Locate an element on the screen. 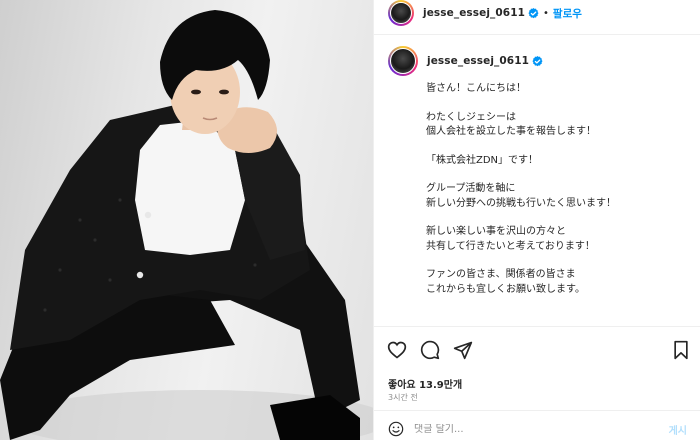 The image size is (700, 440). caption-line: ファンの皆さま、関係者の皆さま is located at coordinates (501, 274).